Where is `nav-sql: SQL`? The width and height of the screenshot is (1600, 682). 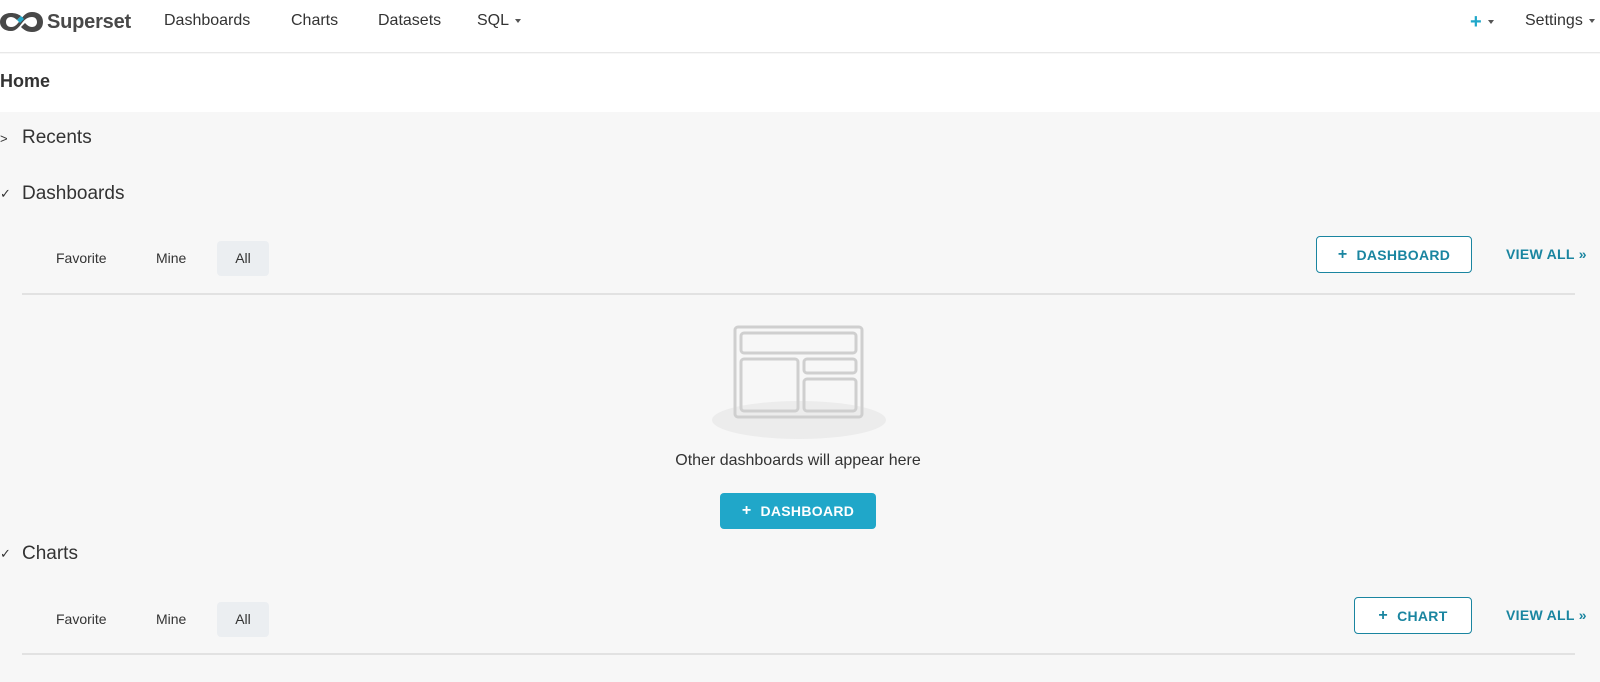 nav-sql: SQL is located at coordinates (499, 21).